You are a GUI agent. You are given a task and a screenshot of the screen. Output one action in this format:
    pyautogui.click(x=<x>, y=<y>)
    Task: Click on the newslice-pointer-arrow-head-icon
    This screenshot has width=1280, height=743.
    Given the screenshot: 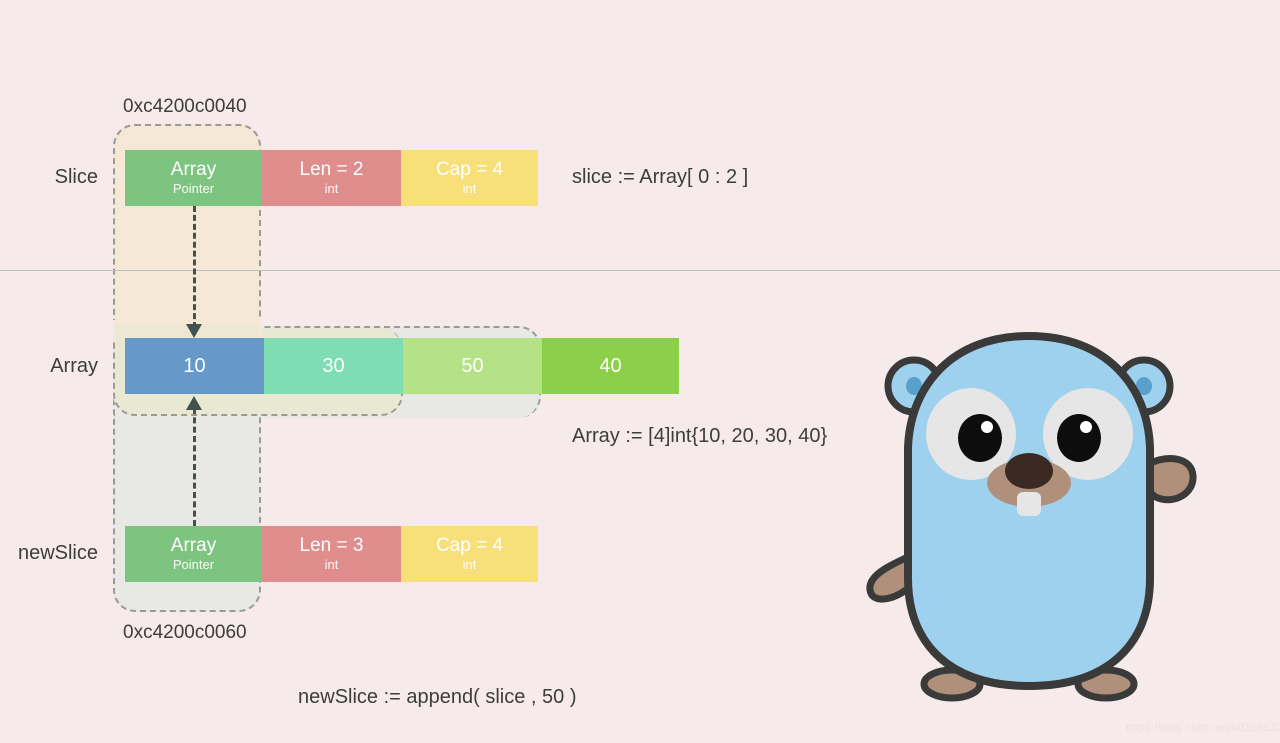 What is the action you would take?
    pyautogui.click(x=194, y=403)
    